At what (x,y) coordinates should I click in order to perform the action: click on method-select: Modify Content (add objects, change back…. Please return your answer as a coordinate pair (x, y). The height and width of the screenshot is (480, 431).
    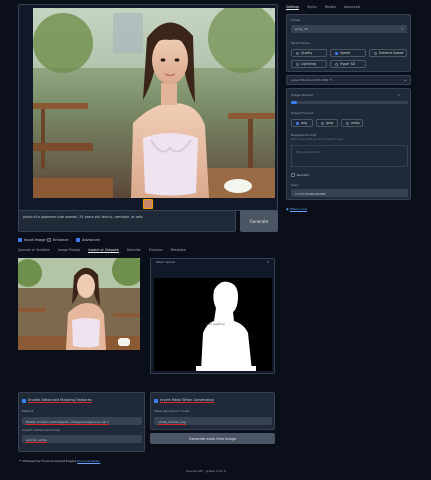
    Looking at the image, I should click on (82, 421).